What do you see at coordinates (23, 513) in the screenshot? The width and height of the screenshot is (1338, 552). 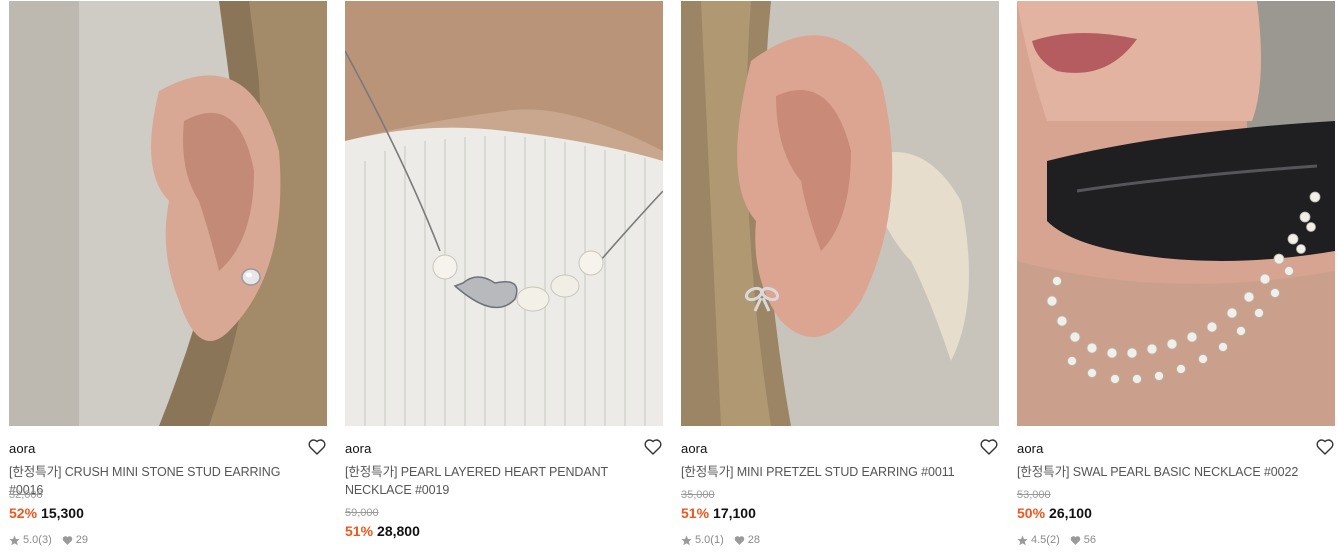 I see `discount-rate: 52%` at bounding box center [23, 513].